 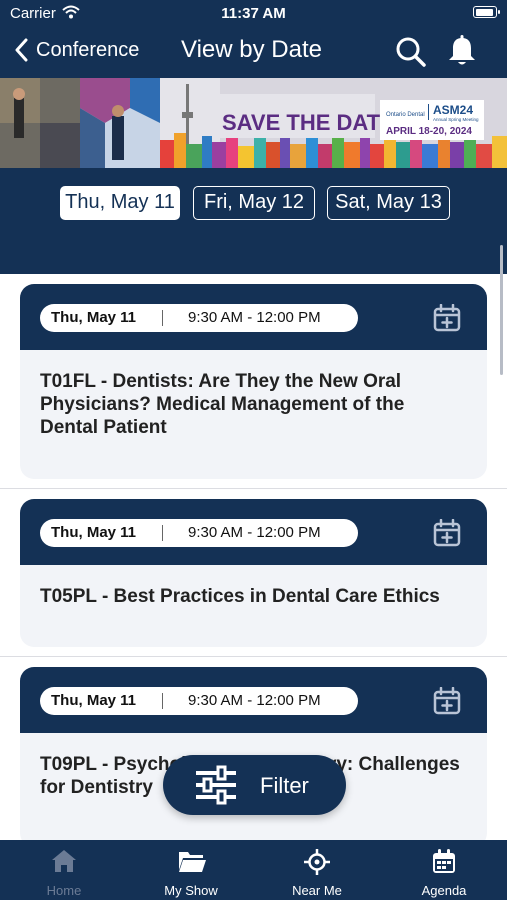 What do you see at coordinates (429, 131) in the screenshot?
I see `banner-dates: APRIL 18-20, 2024` at bounding box center [429, 131].